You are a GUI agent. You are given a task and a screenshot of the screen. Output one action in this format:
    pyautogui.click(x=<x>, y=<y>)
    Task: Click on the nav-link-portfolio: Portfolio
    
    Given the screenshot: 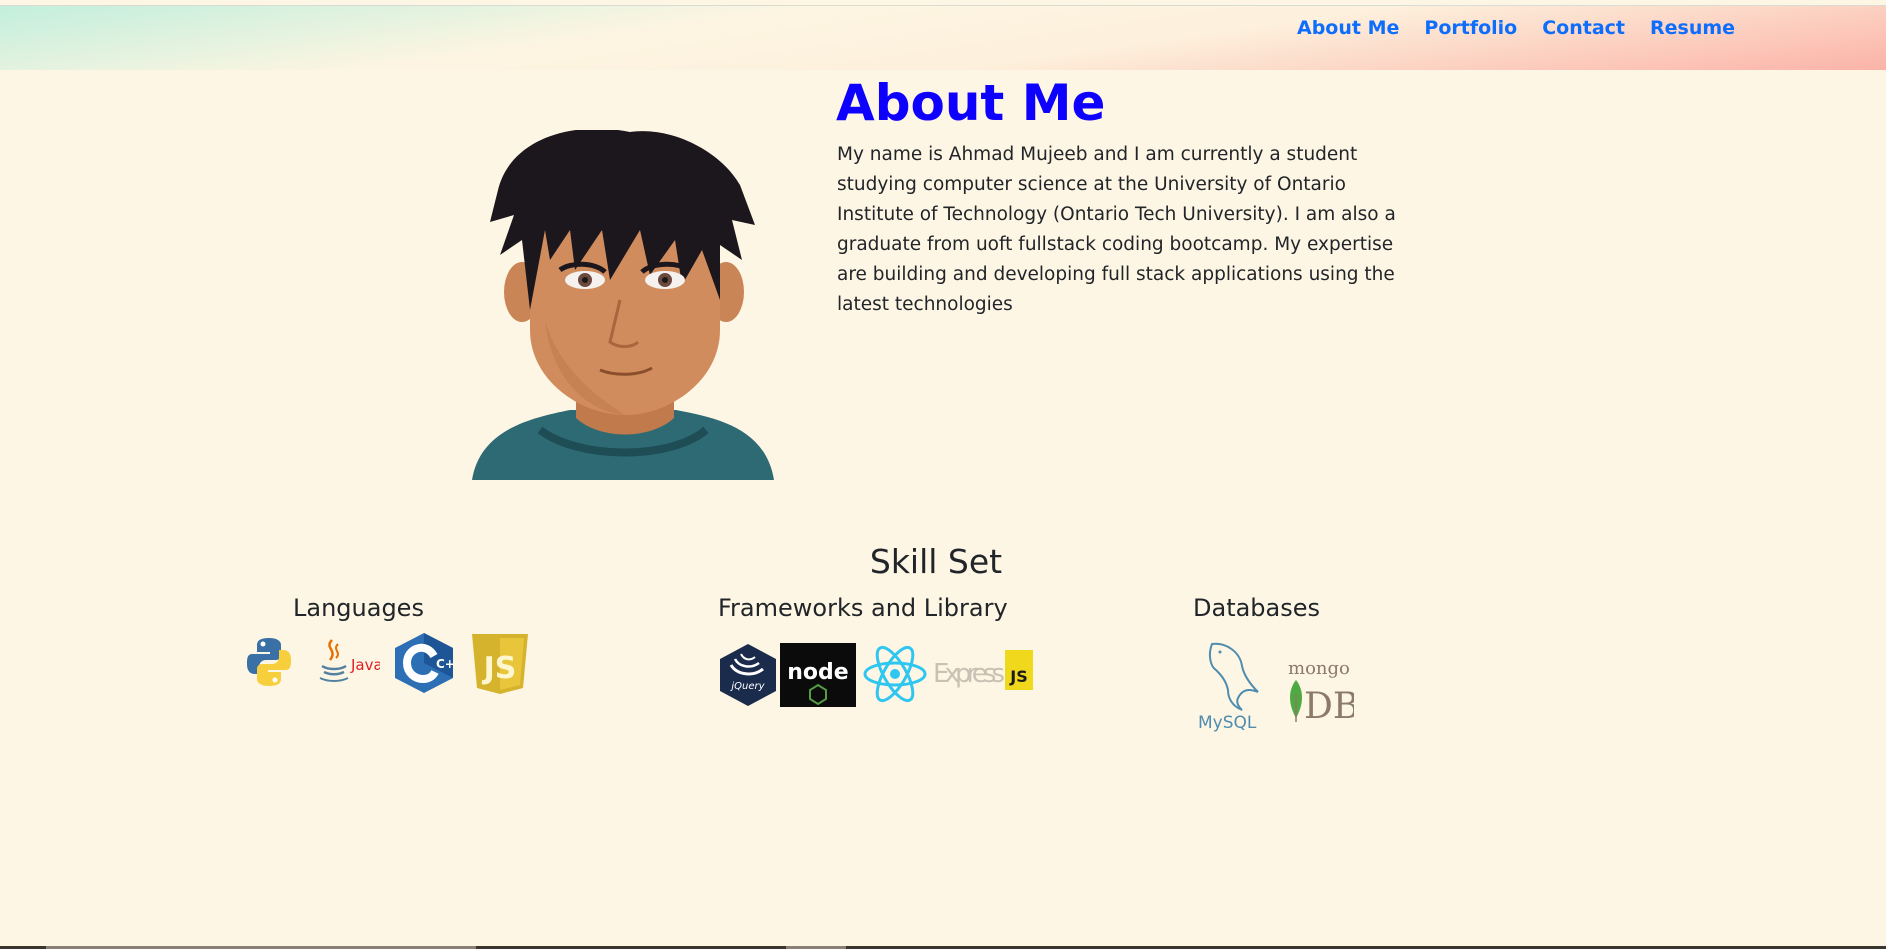 What is the action you would take?
    pyautogui.click(x=1470, y=28)
    